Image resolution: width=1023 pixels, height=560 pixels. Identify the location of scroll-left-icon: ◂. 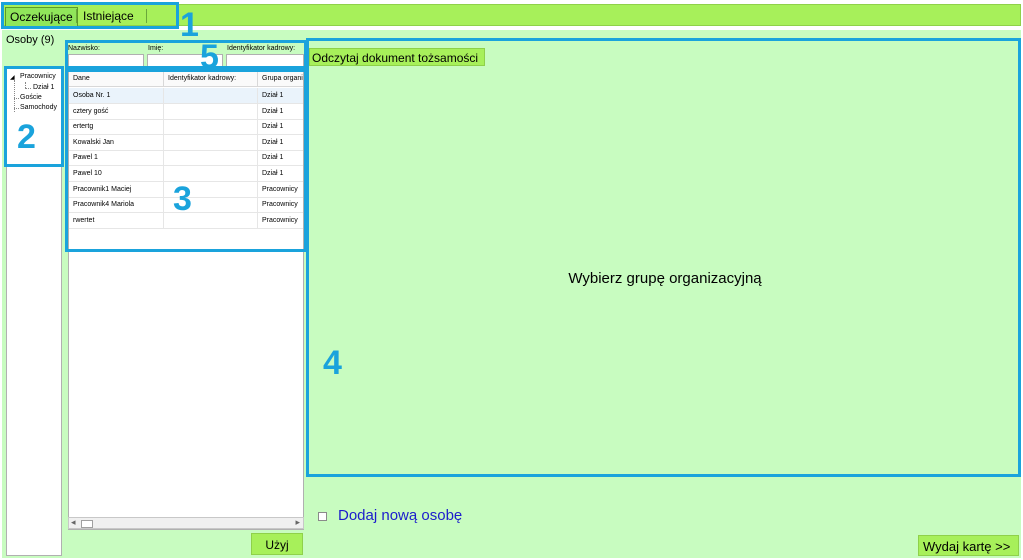
(73, 522).